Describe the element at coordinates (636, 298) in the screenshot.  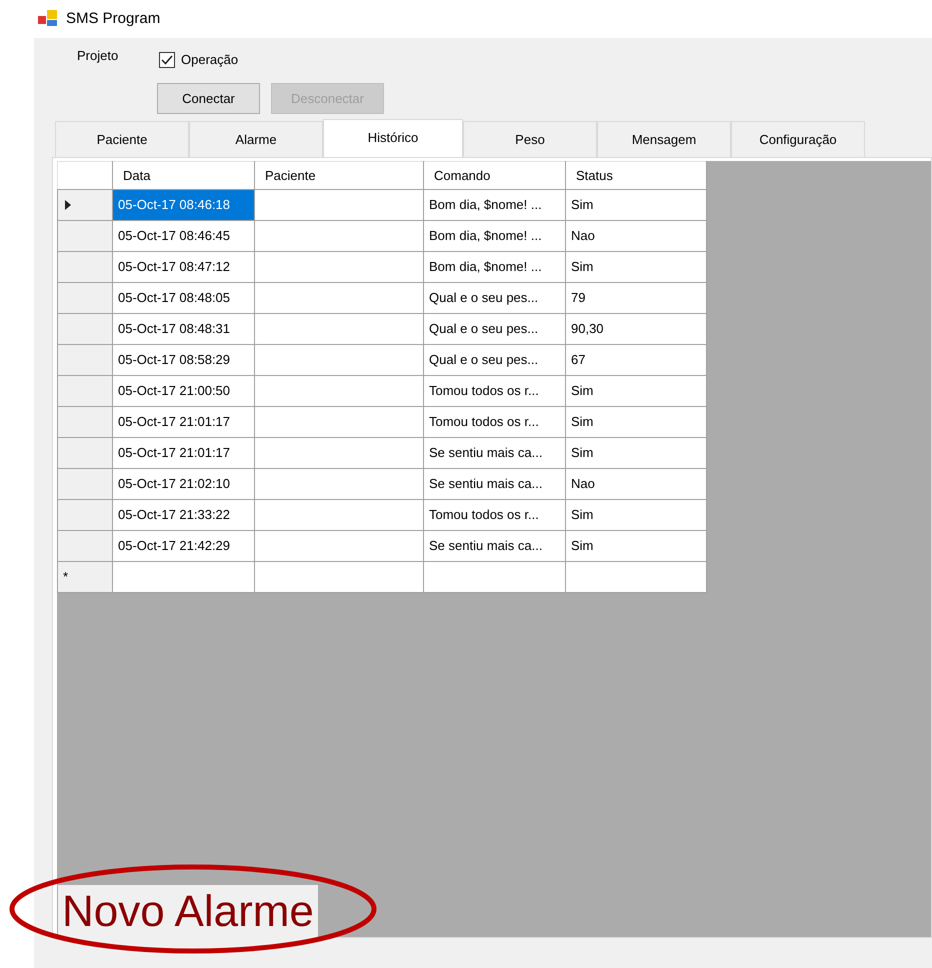
I see `table-cell: 79` at that location.